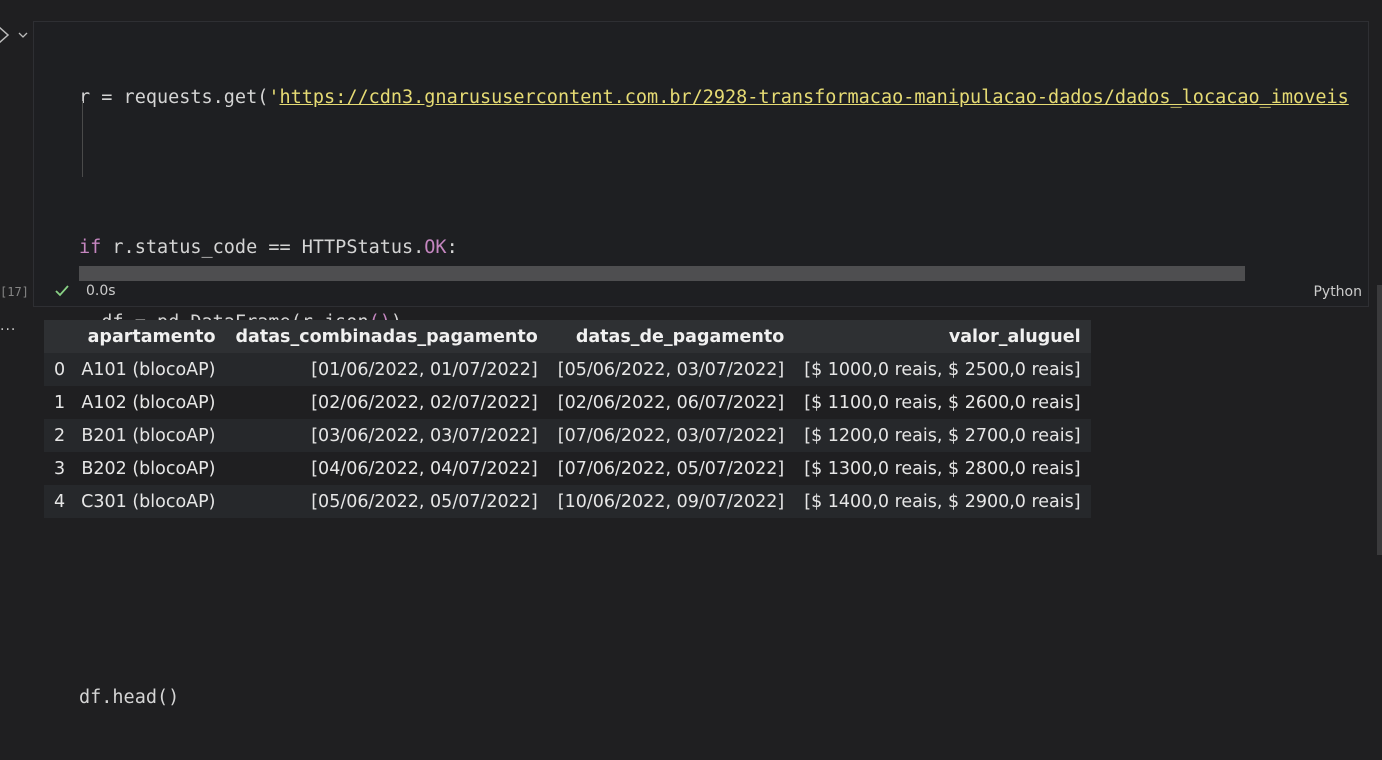  I want to click on code-line-head: df.head(), so click(714, 697).